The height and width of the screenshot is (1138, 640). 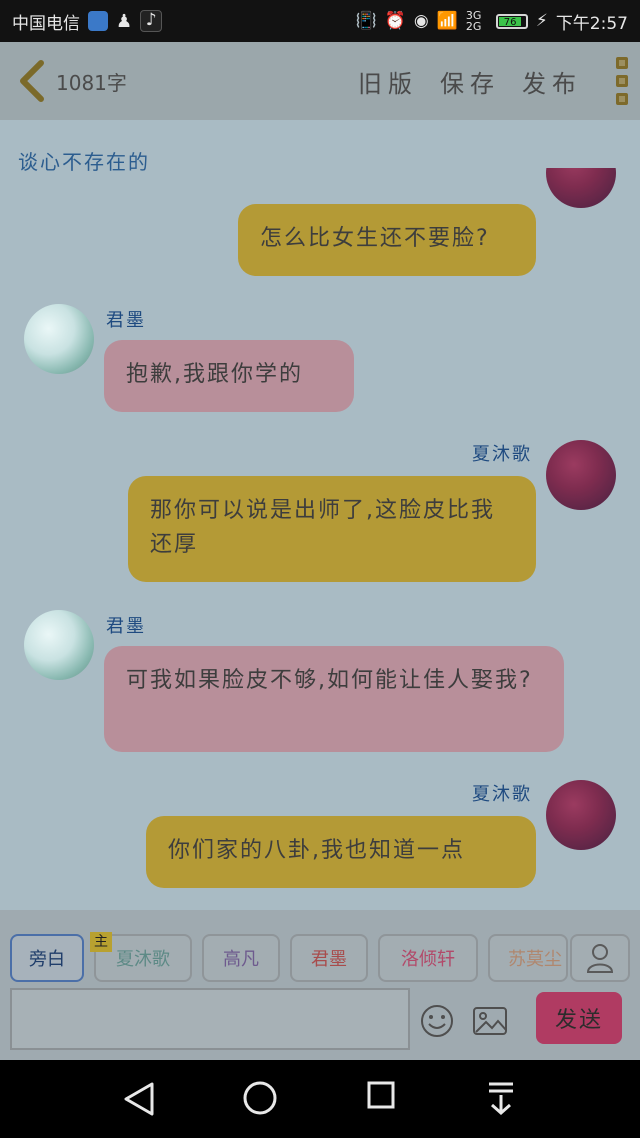 I want to click on home-nav-icon, so click(x=260, y=1098).